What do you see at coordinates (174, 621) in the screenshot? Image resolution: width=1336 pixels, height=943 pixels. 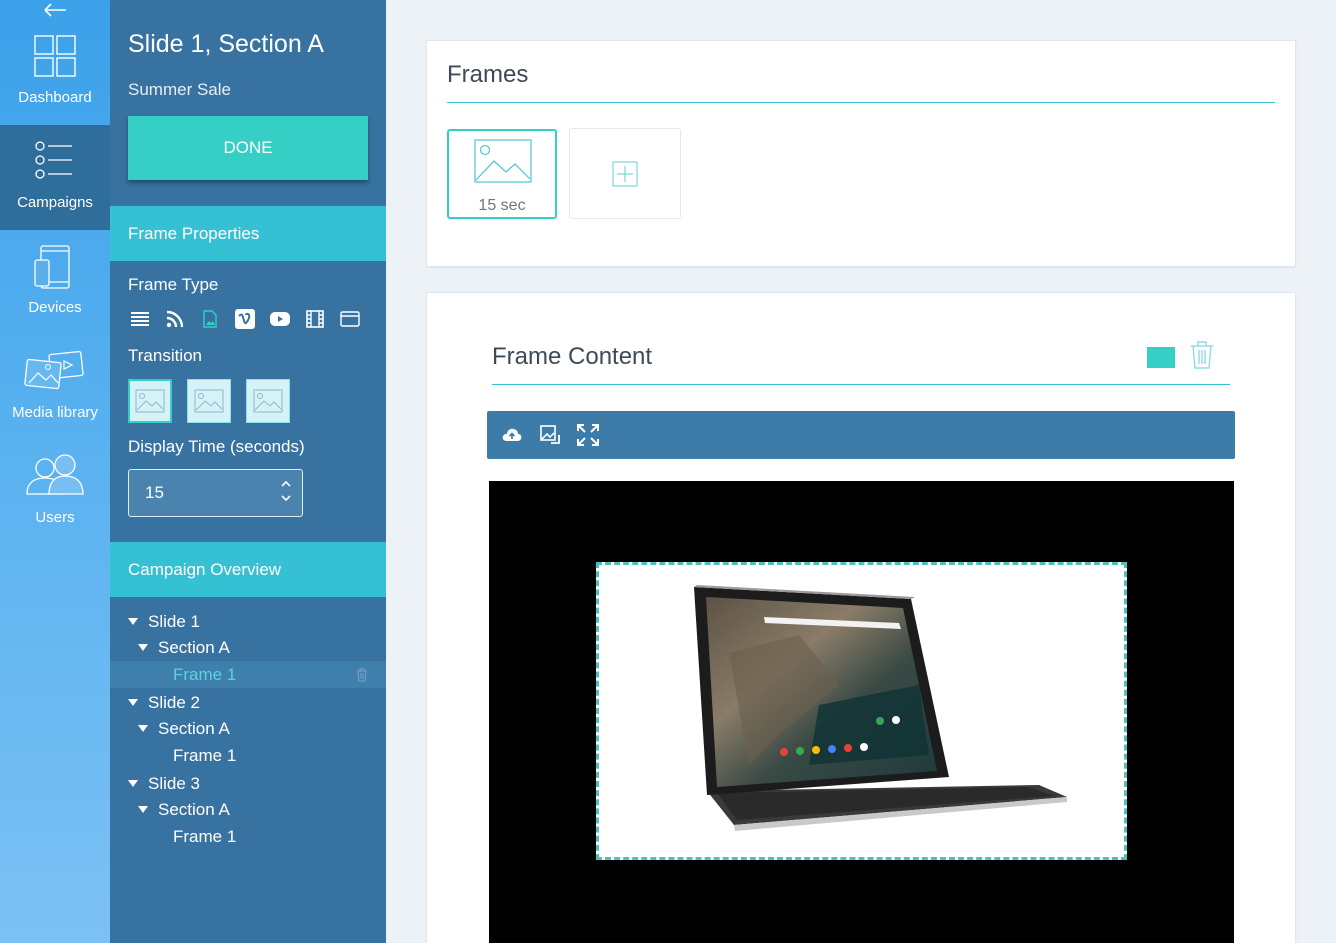 I see `tree-label: Slide 1` at bounding box center [174, 621].